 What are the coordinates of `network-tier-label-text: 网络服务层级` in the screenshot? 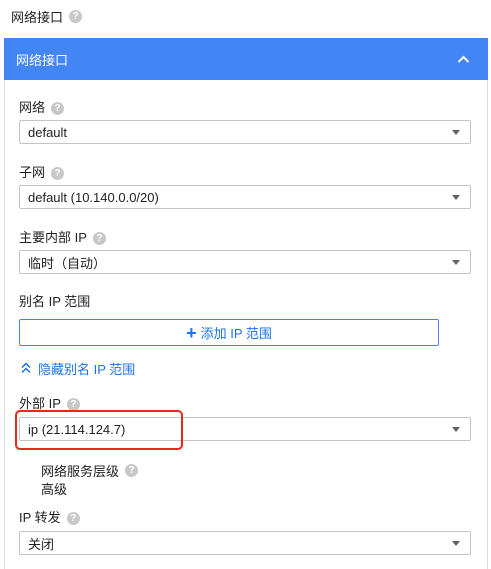 It's located at (80, 471).